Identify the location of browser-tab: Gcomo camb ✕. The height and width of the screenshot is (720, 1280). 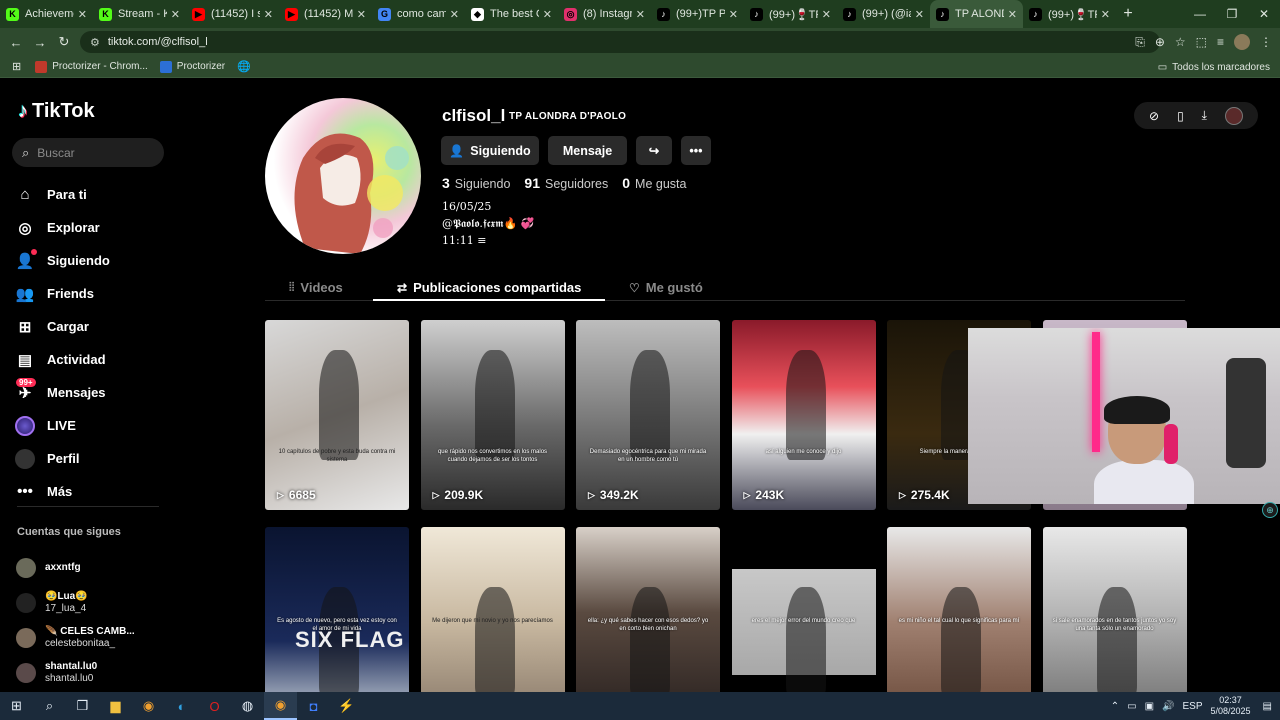
(418, 14).